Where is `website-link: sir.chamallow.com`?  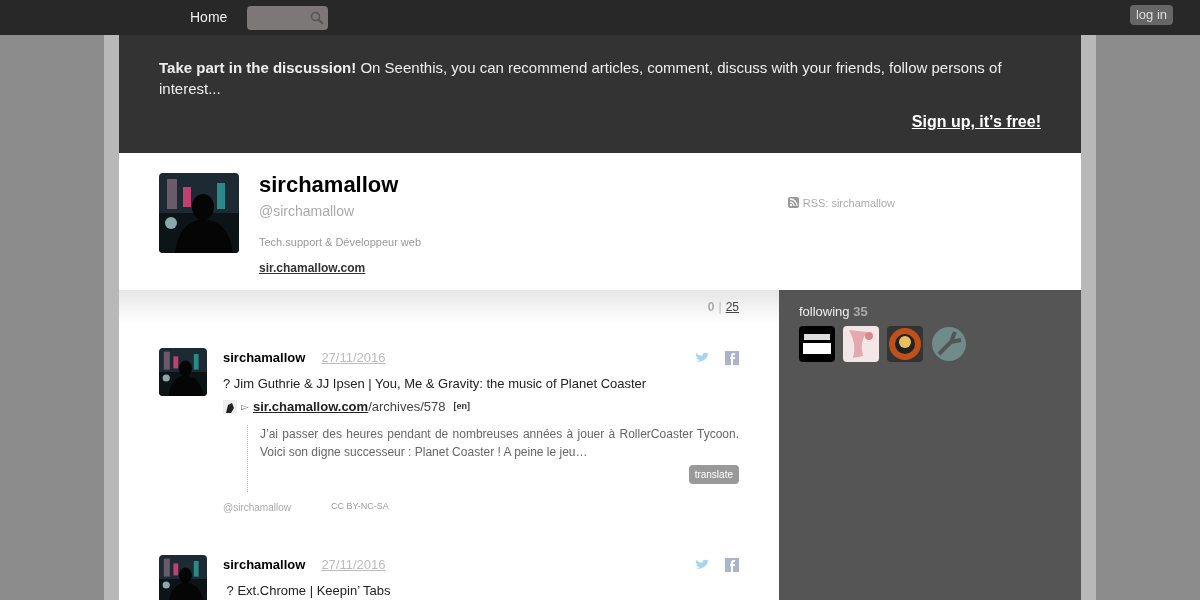
website-link: sir.chamallow.com is located at coordinates (340, 267).